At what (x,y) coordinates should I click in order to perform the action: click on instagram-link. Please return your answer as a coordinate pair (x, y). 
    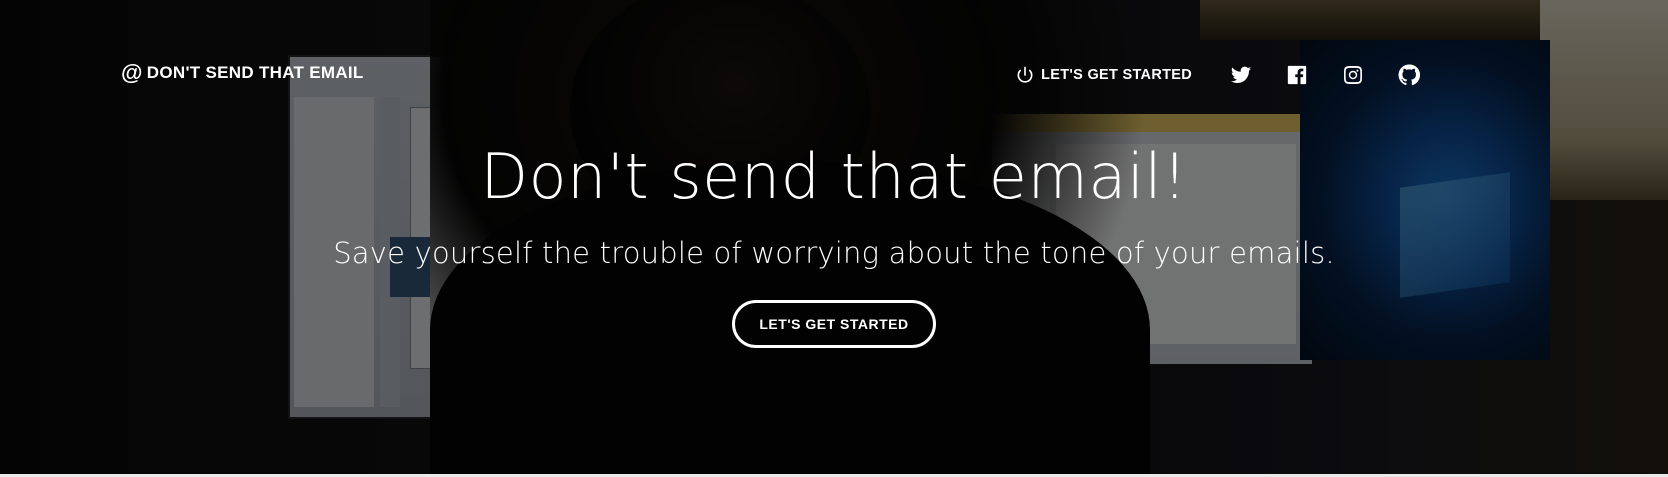
    Looking at the image, I should click on (1353, 75).